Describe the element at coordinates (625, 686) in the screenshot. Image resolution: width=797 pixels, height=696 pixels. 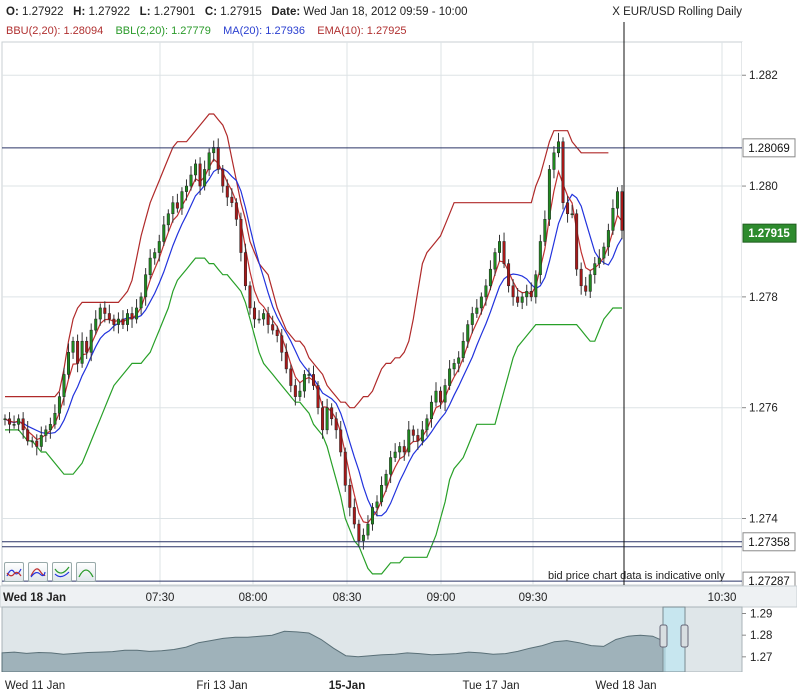
I see `navigator-x-tick-label: Wed 18 Jan` at that location.